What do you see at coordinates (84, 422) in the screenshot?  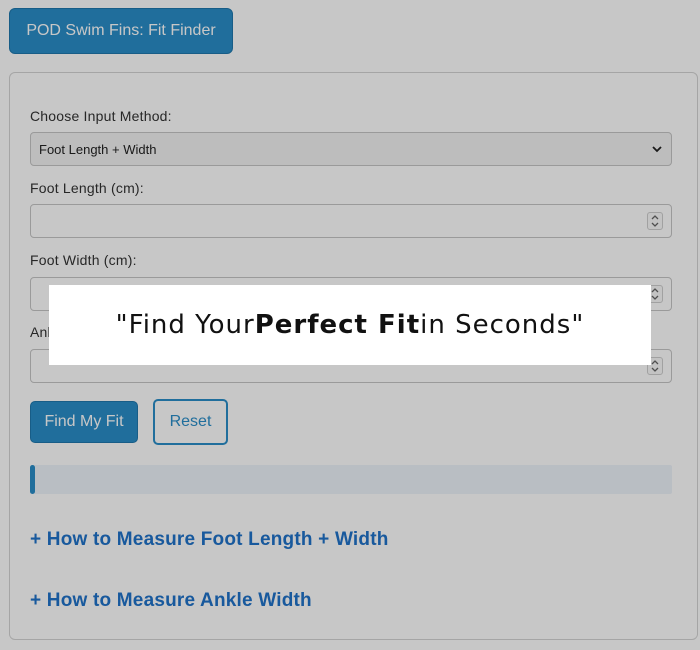 I see `find-my-fit-button: Find My Fit` at bounding box center [84, 422].